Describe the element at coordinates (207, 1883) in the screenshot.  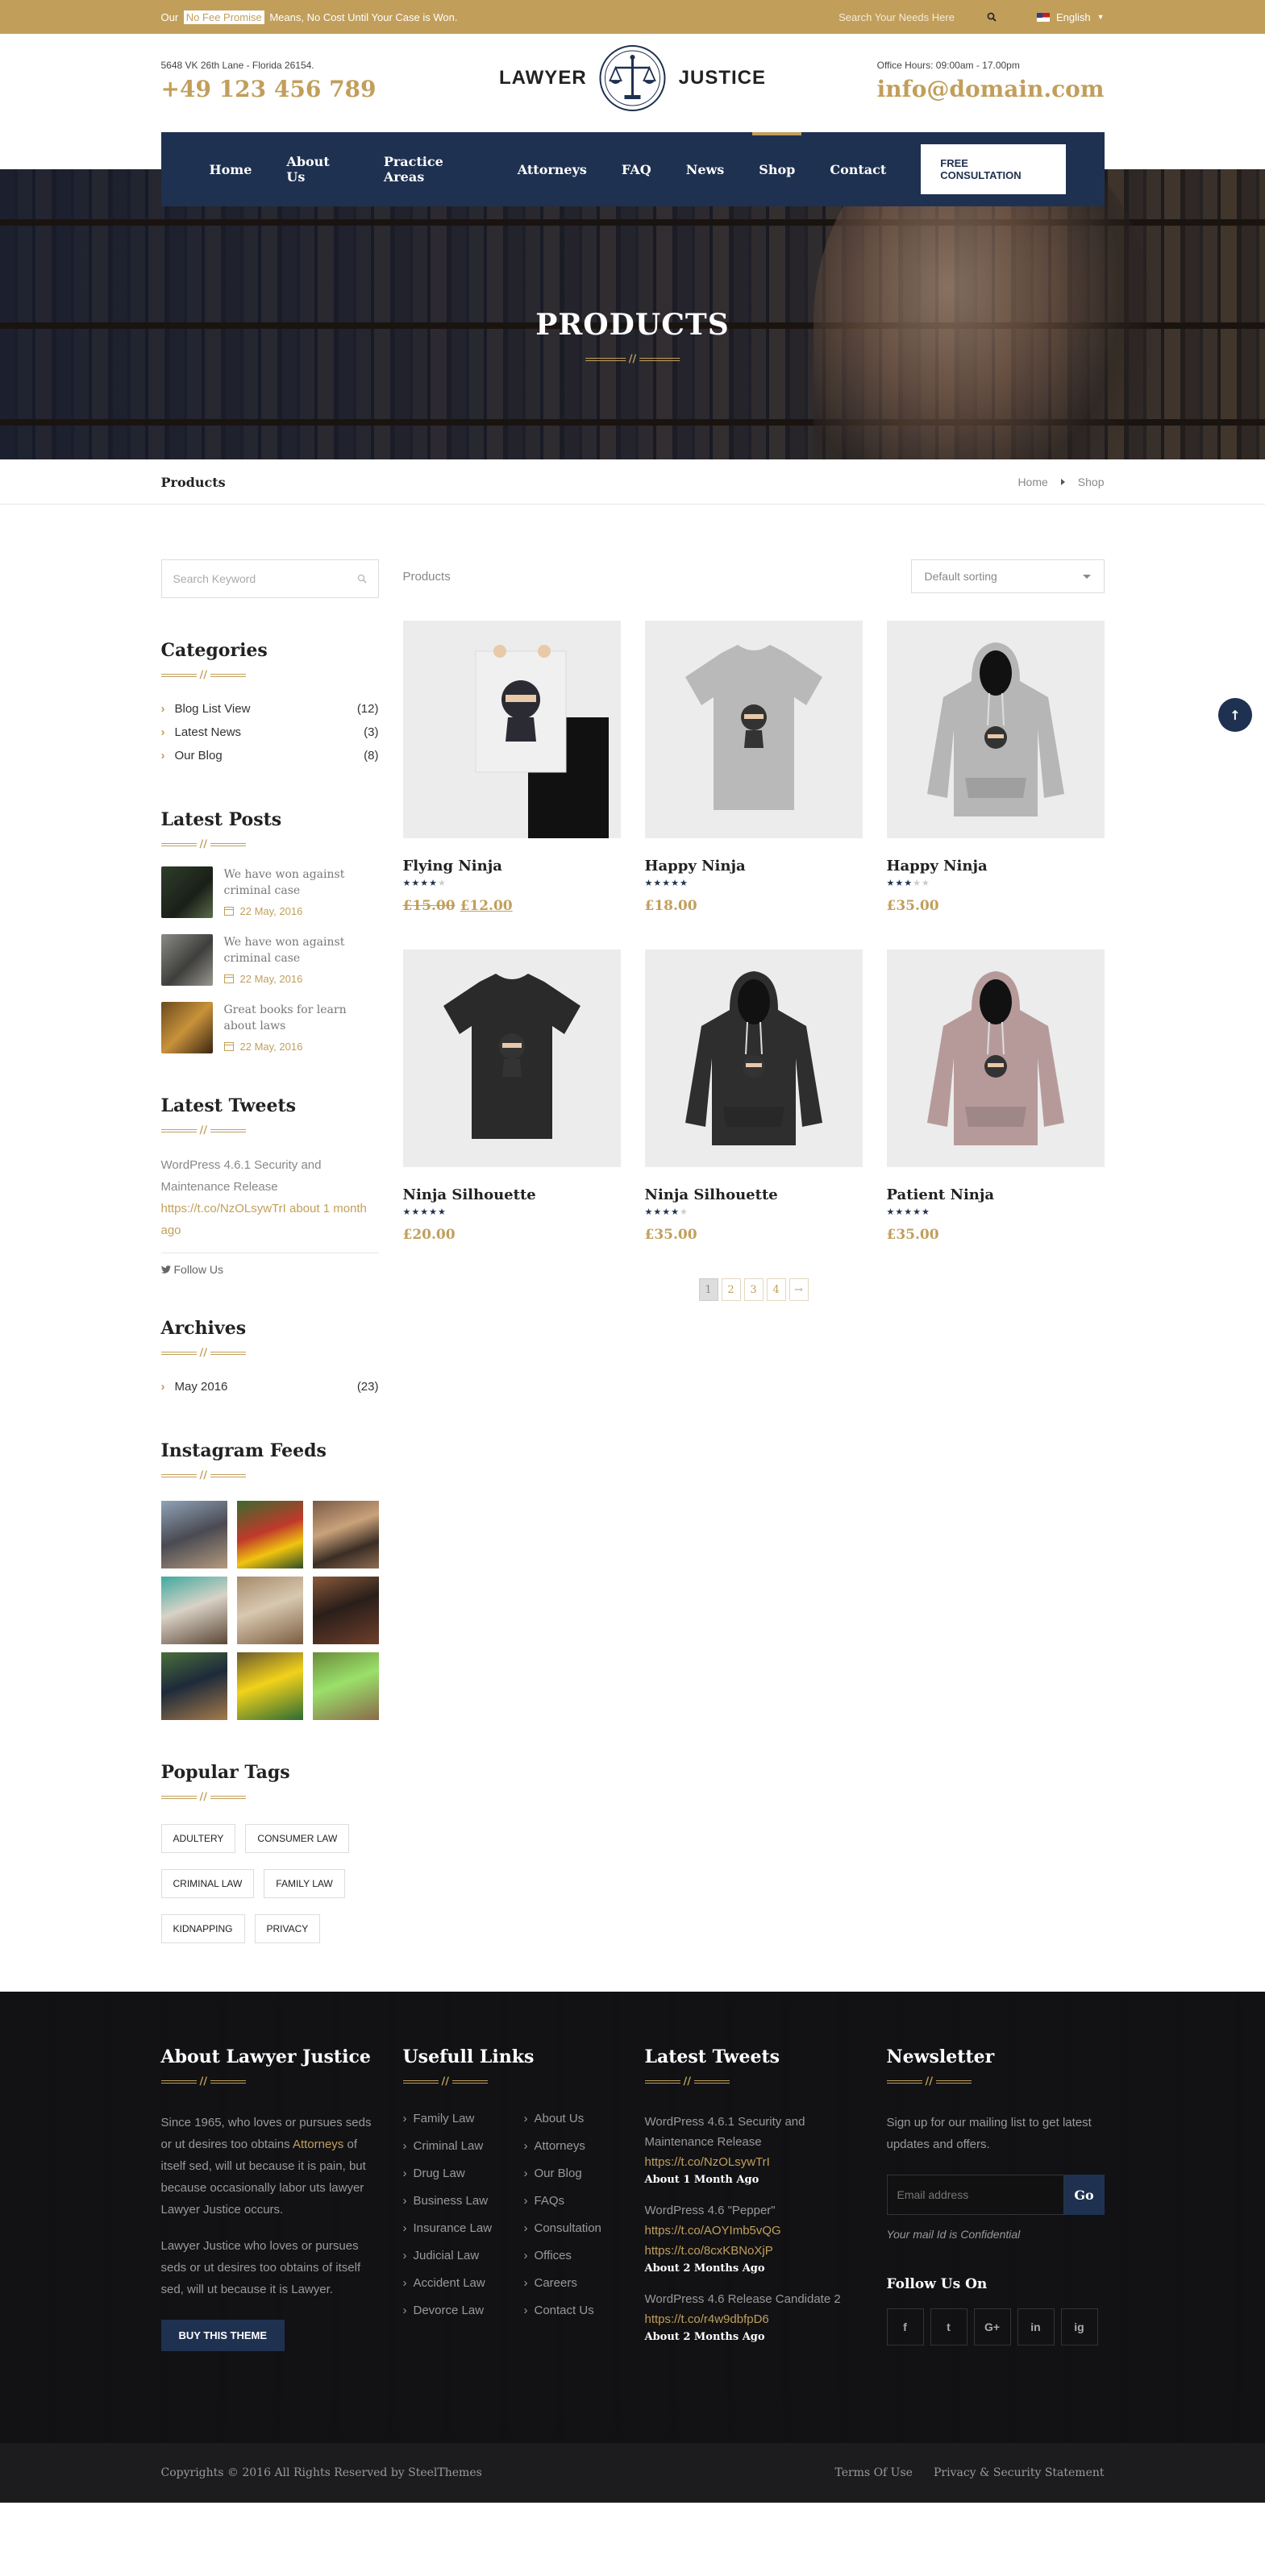
I see `tag-criminal-law: CRIMINAL LAW` at that location.